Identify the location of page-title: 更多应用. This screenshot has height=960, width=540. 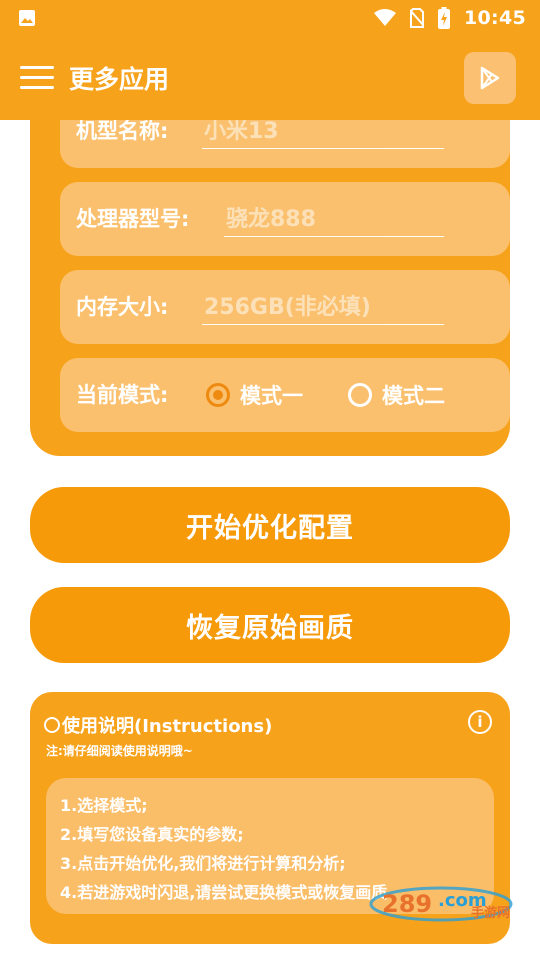
(119, 79).